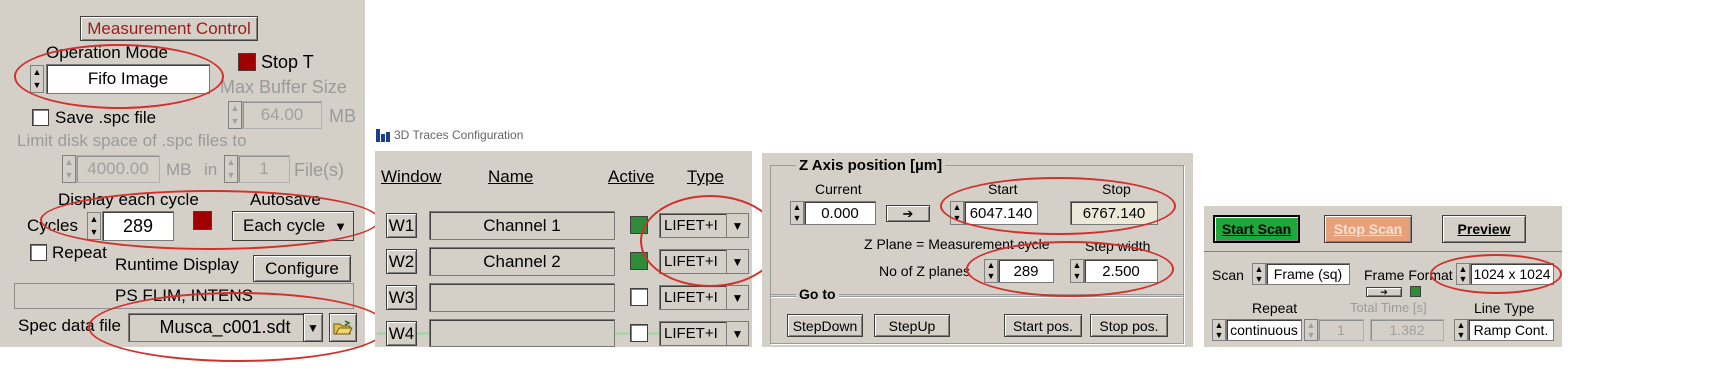 The image size is (1719, 385). Describe the element at coordinates (912, 325) in the screenshot. I see `stepup-button: StepUp` at that location.